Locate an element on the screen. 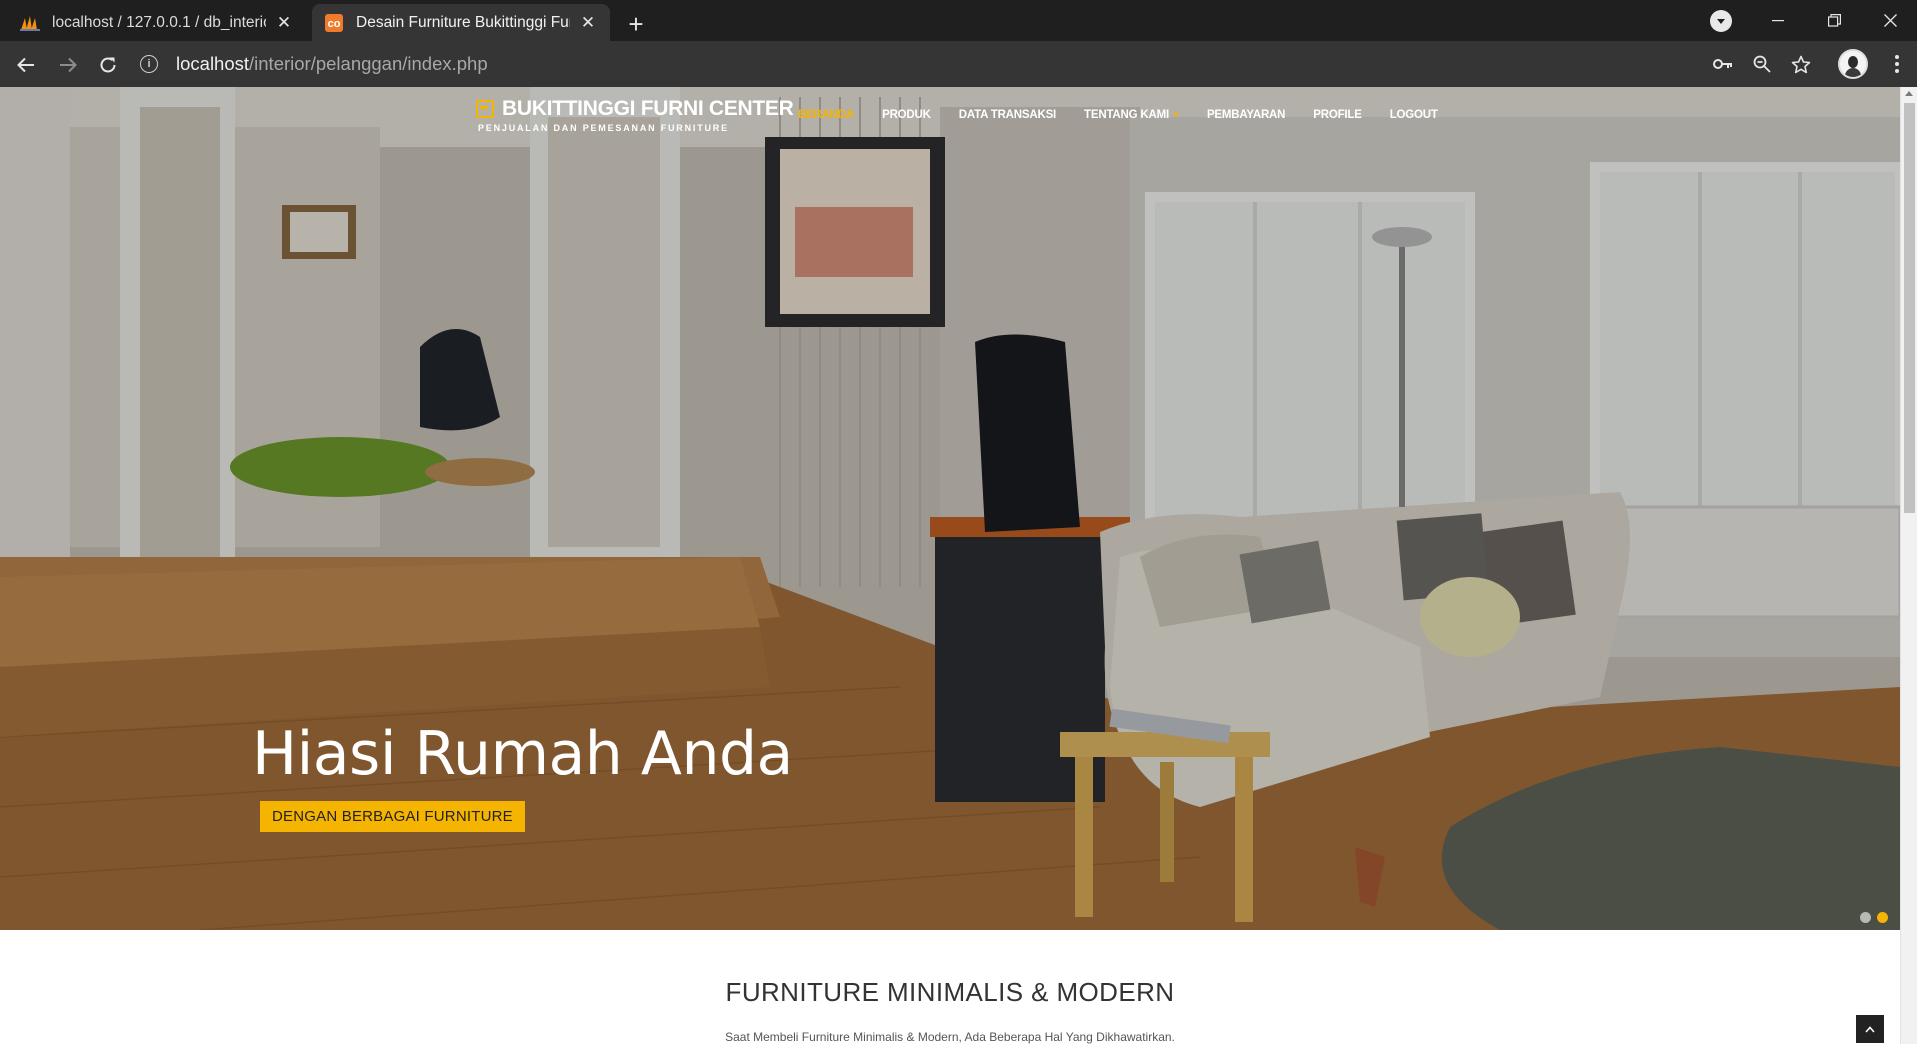  restore-icon is located at coordinates (1834, 20).